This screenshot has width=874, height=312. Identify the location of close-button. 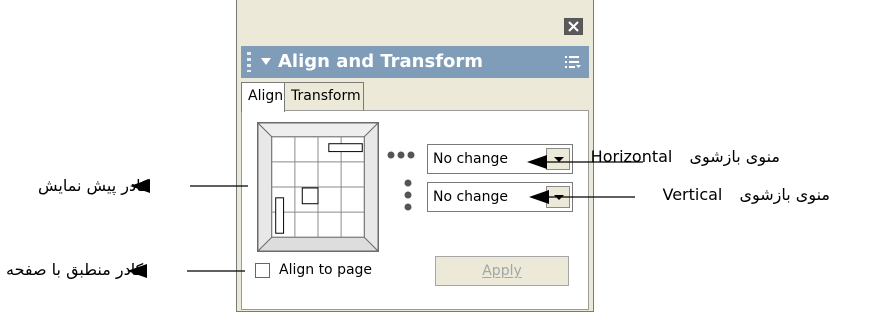
(573, 26).